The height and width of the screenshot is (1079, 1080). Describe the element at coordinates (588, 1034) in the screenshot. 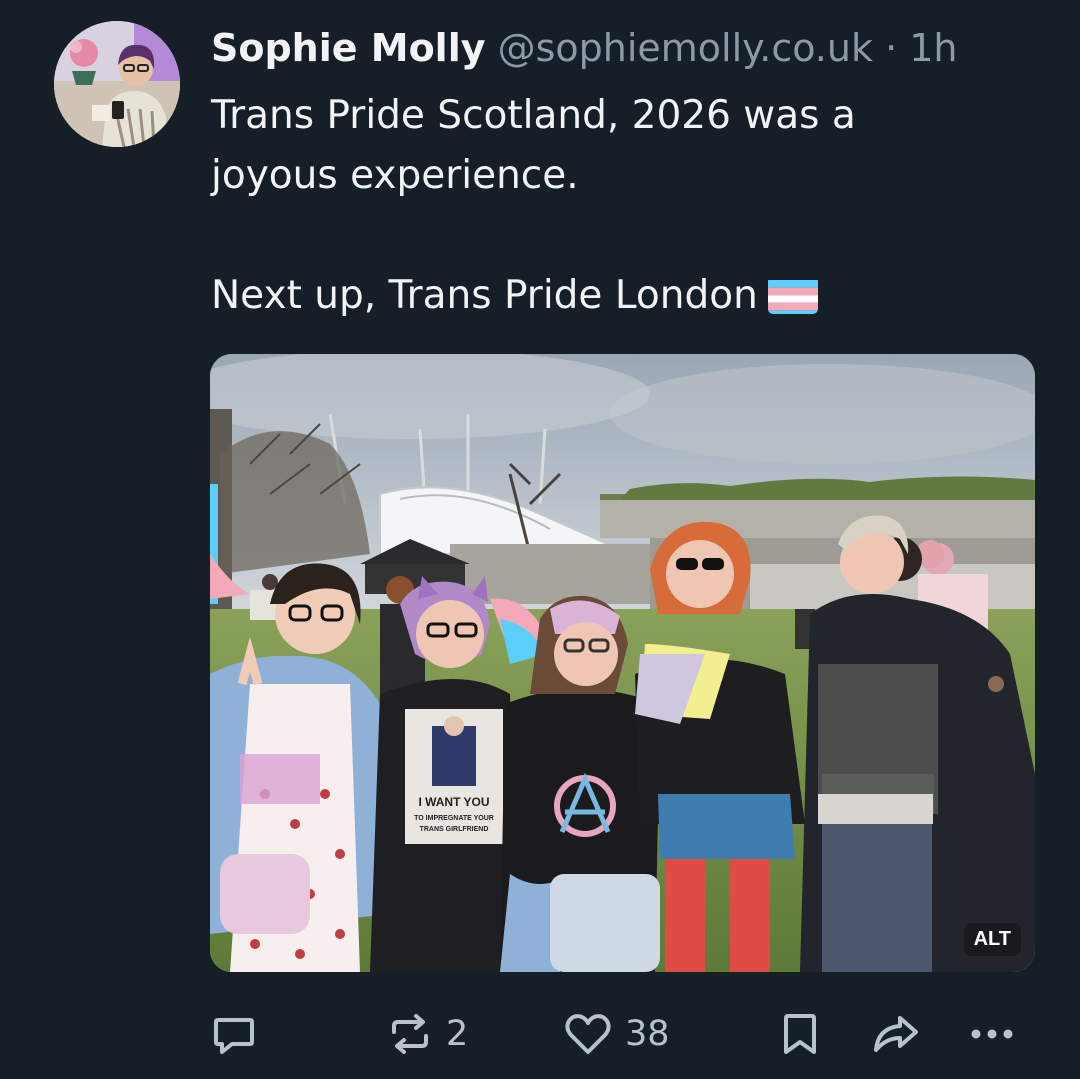

I see `heart-icon` at that location.